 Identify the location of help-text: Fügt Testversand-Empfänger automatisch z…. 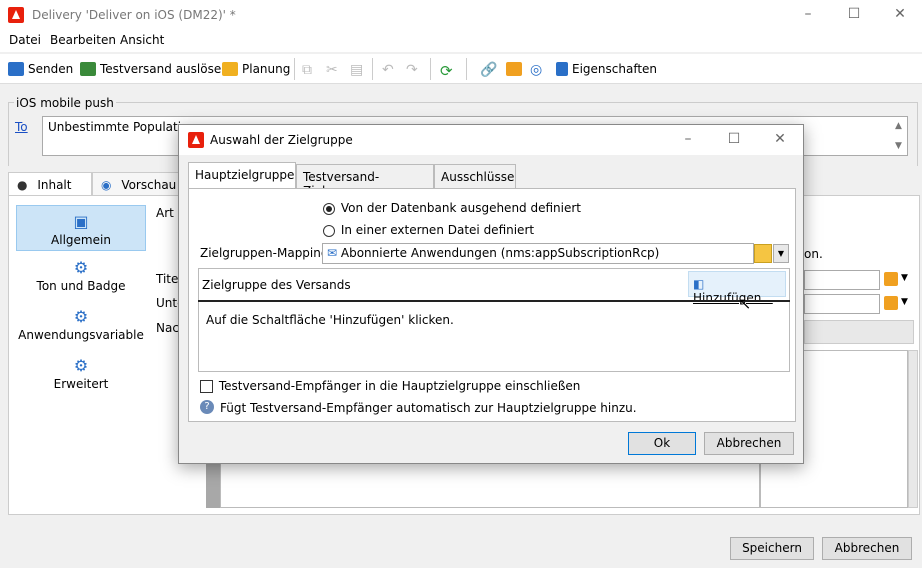
(428, 408).